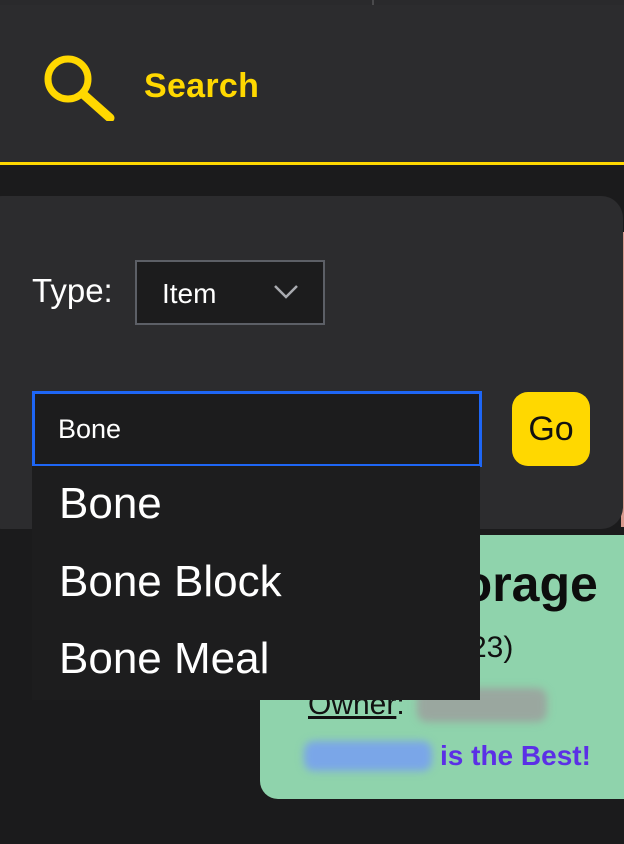 This screenshot has height=844, width=624. What do you see at coordinates (170, 582) in the screenshot?
I see `suggestion-item: Bone Block` at bounding box center [170, 582].